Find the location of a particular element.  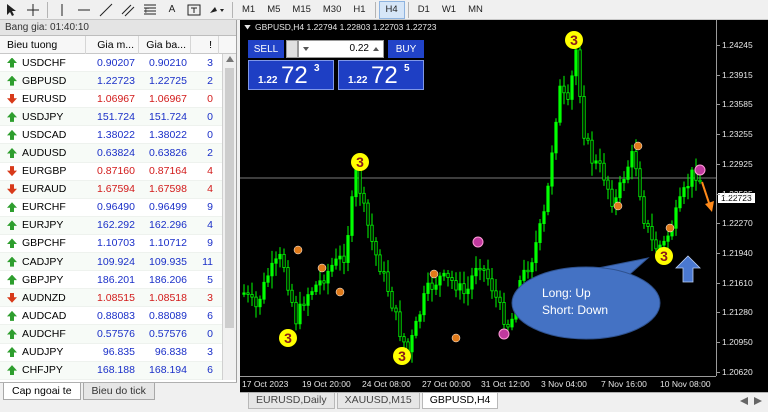

market-watch-scrollbar is located at coordinates (229, 217).